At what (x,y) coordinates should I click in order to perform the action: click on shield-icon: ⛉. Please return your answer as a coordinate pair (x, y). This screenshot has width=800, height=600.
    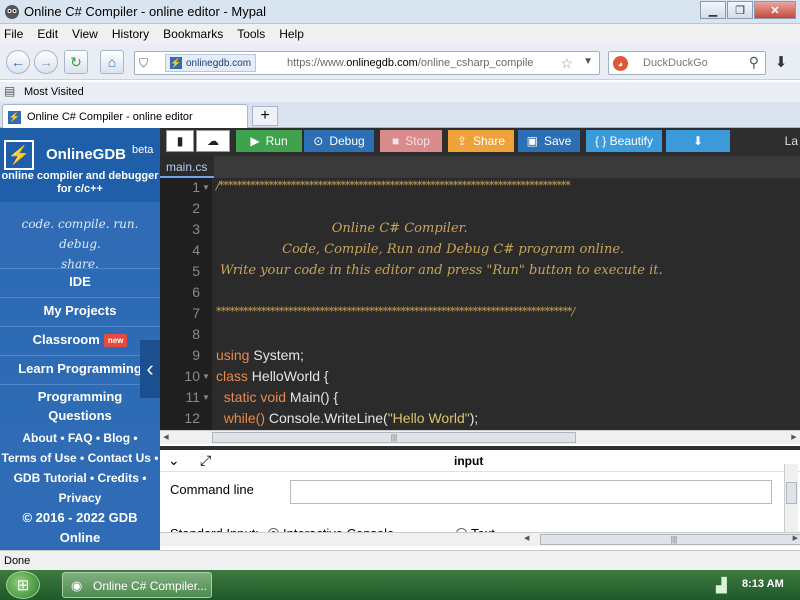
    Looking at the image, I should click on (146, 63).